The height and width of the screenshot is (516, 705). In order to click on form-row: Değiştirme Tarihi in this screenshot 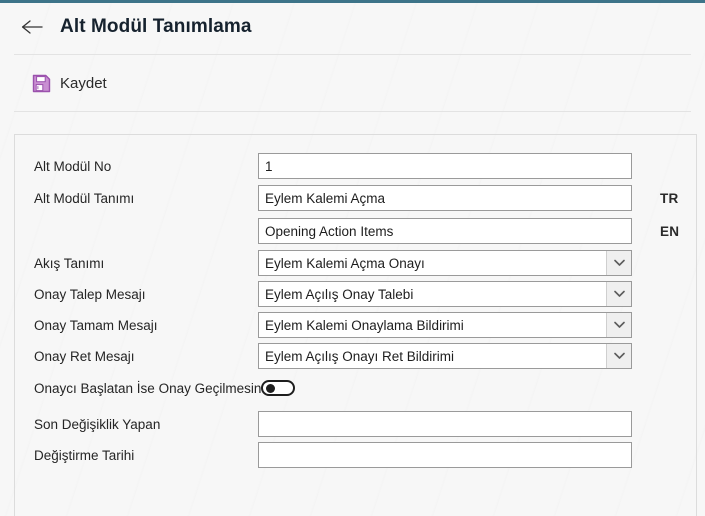, I will do `click(355, 455)`.